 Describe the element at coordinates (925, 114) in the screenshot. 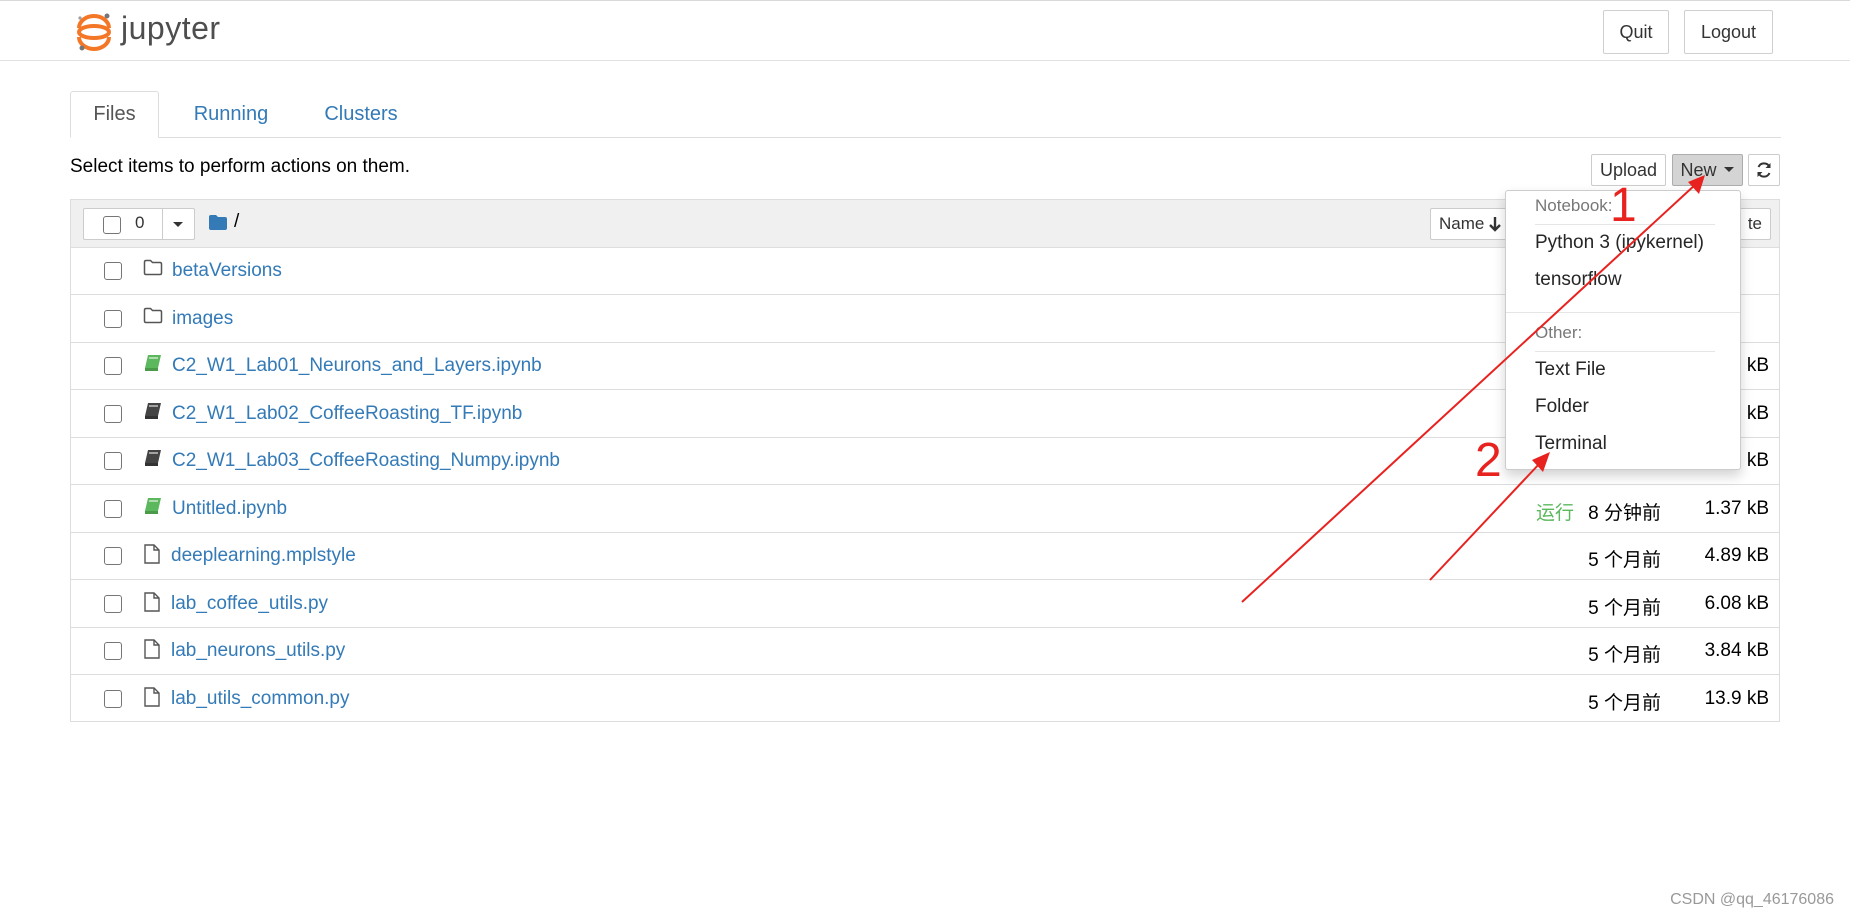

I see `tab-bar: Files Running Clusters` at that location.